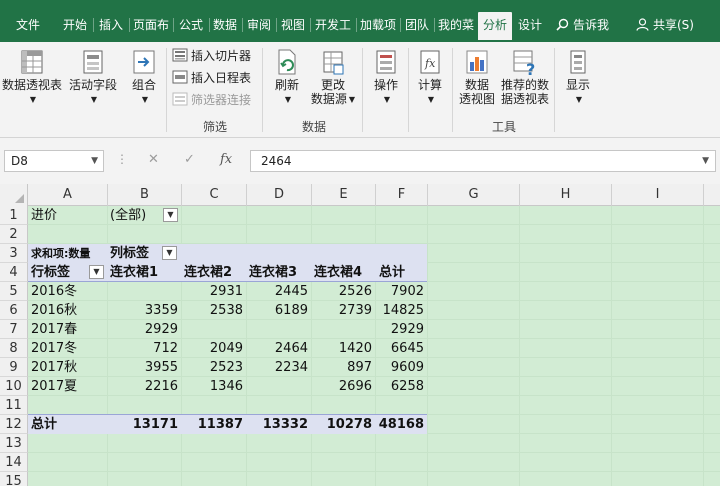 The image size is (720, 486). I want to click on row-filter-dropdown-icon: ▼, so click(96, 272).